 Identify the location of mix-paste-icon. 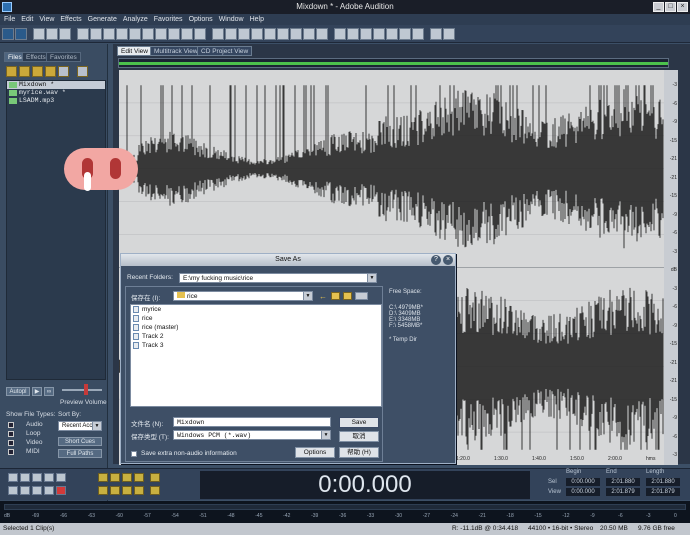
(187, 33).